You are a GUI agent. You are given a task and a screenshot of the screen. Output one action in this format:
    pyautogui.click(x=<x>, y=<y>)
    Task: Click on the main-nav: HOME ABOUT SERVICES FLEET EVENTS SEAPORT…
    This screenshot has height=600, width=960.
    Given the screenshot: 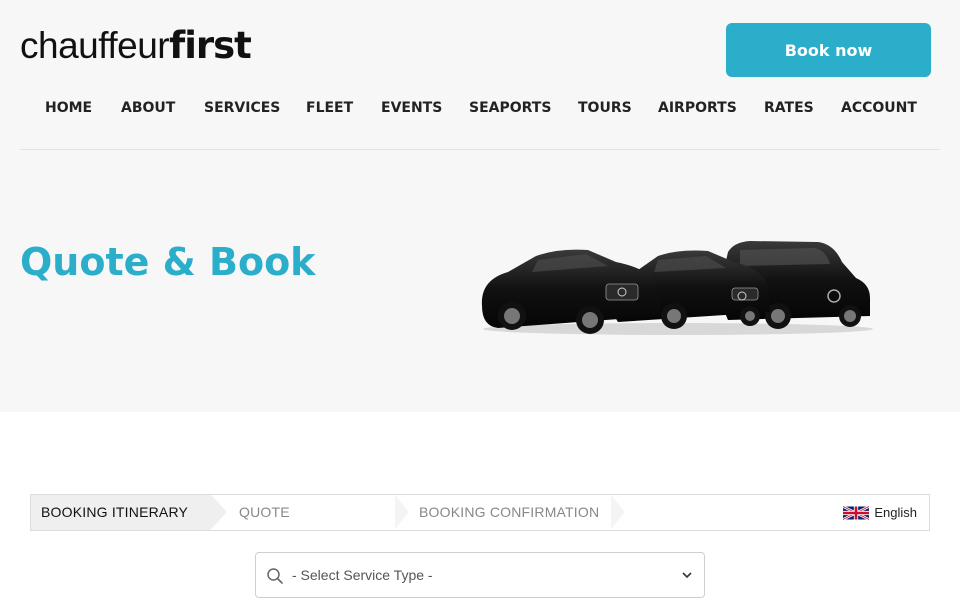 What is the action you would take?
    pyautogui.click(x=480, y=108)
    